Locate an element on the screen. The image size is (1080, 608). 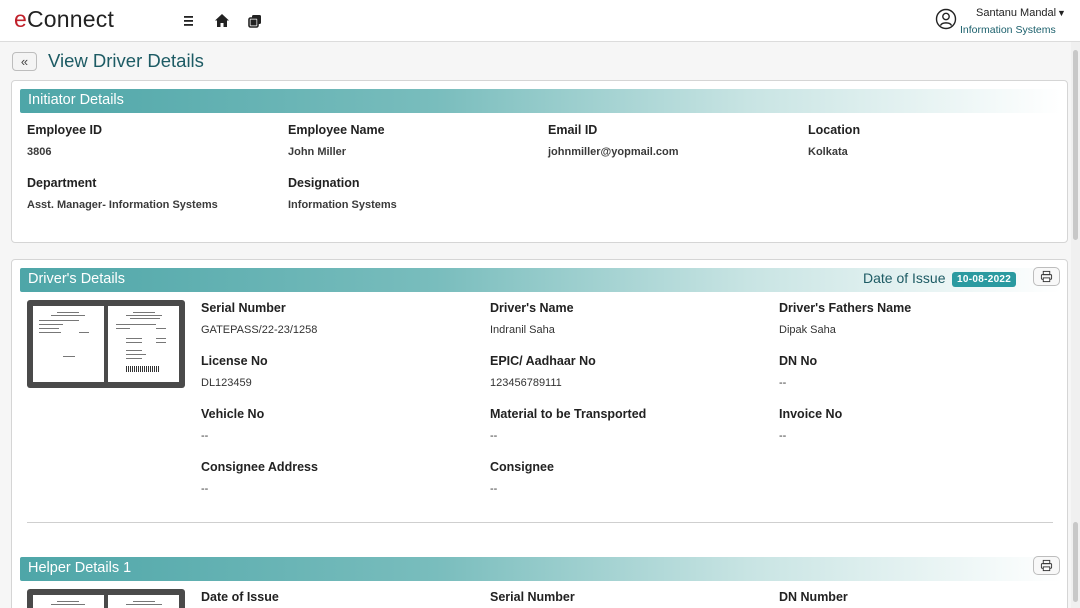
helper-print-button is located at coordinates (1046, 565).